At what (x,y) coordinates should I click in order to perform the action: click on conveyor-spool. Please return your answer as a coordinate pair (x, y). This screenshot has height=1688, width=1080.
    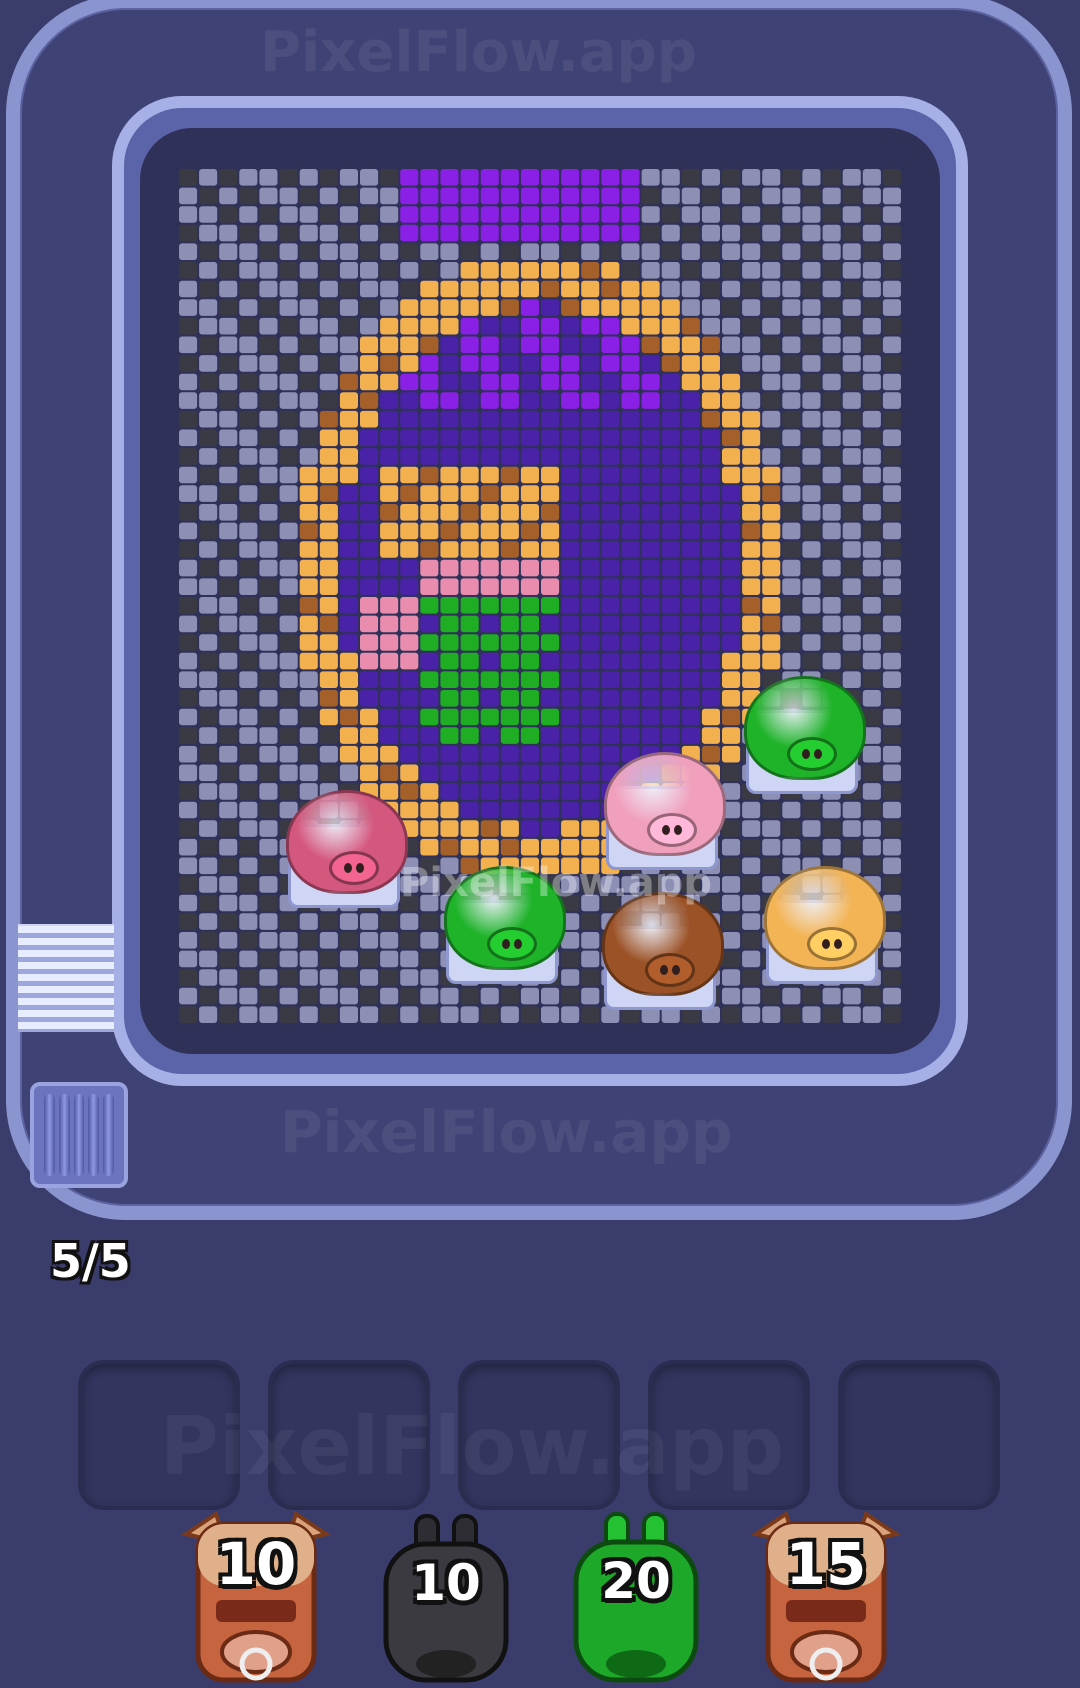
    Looking at the image, I should click on (79, 1135).